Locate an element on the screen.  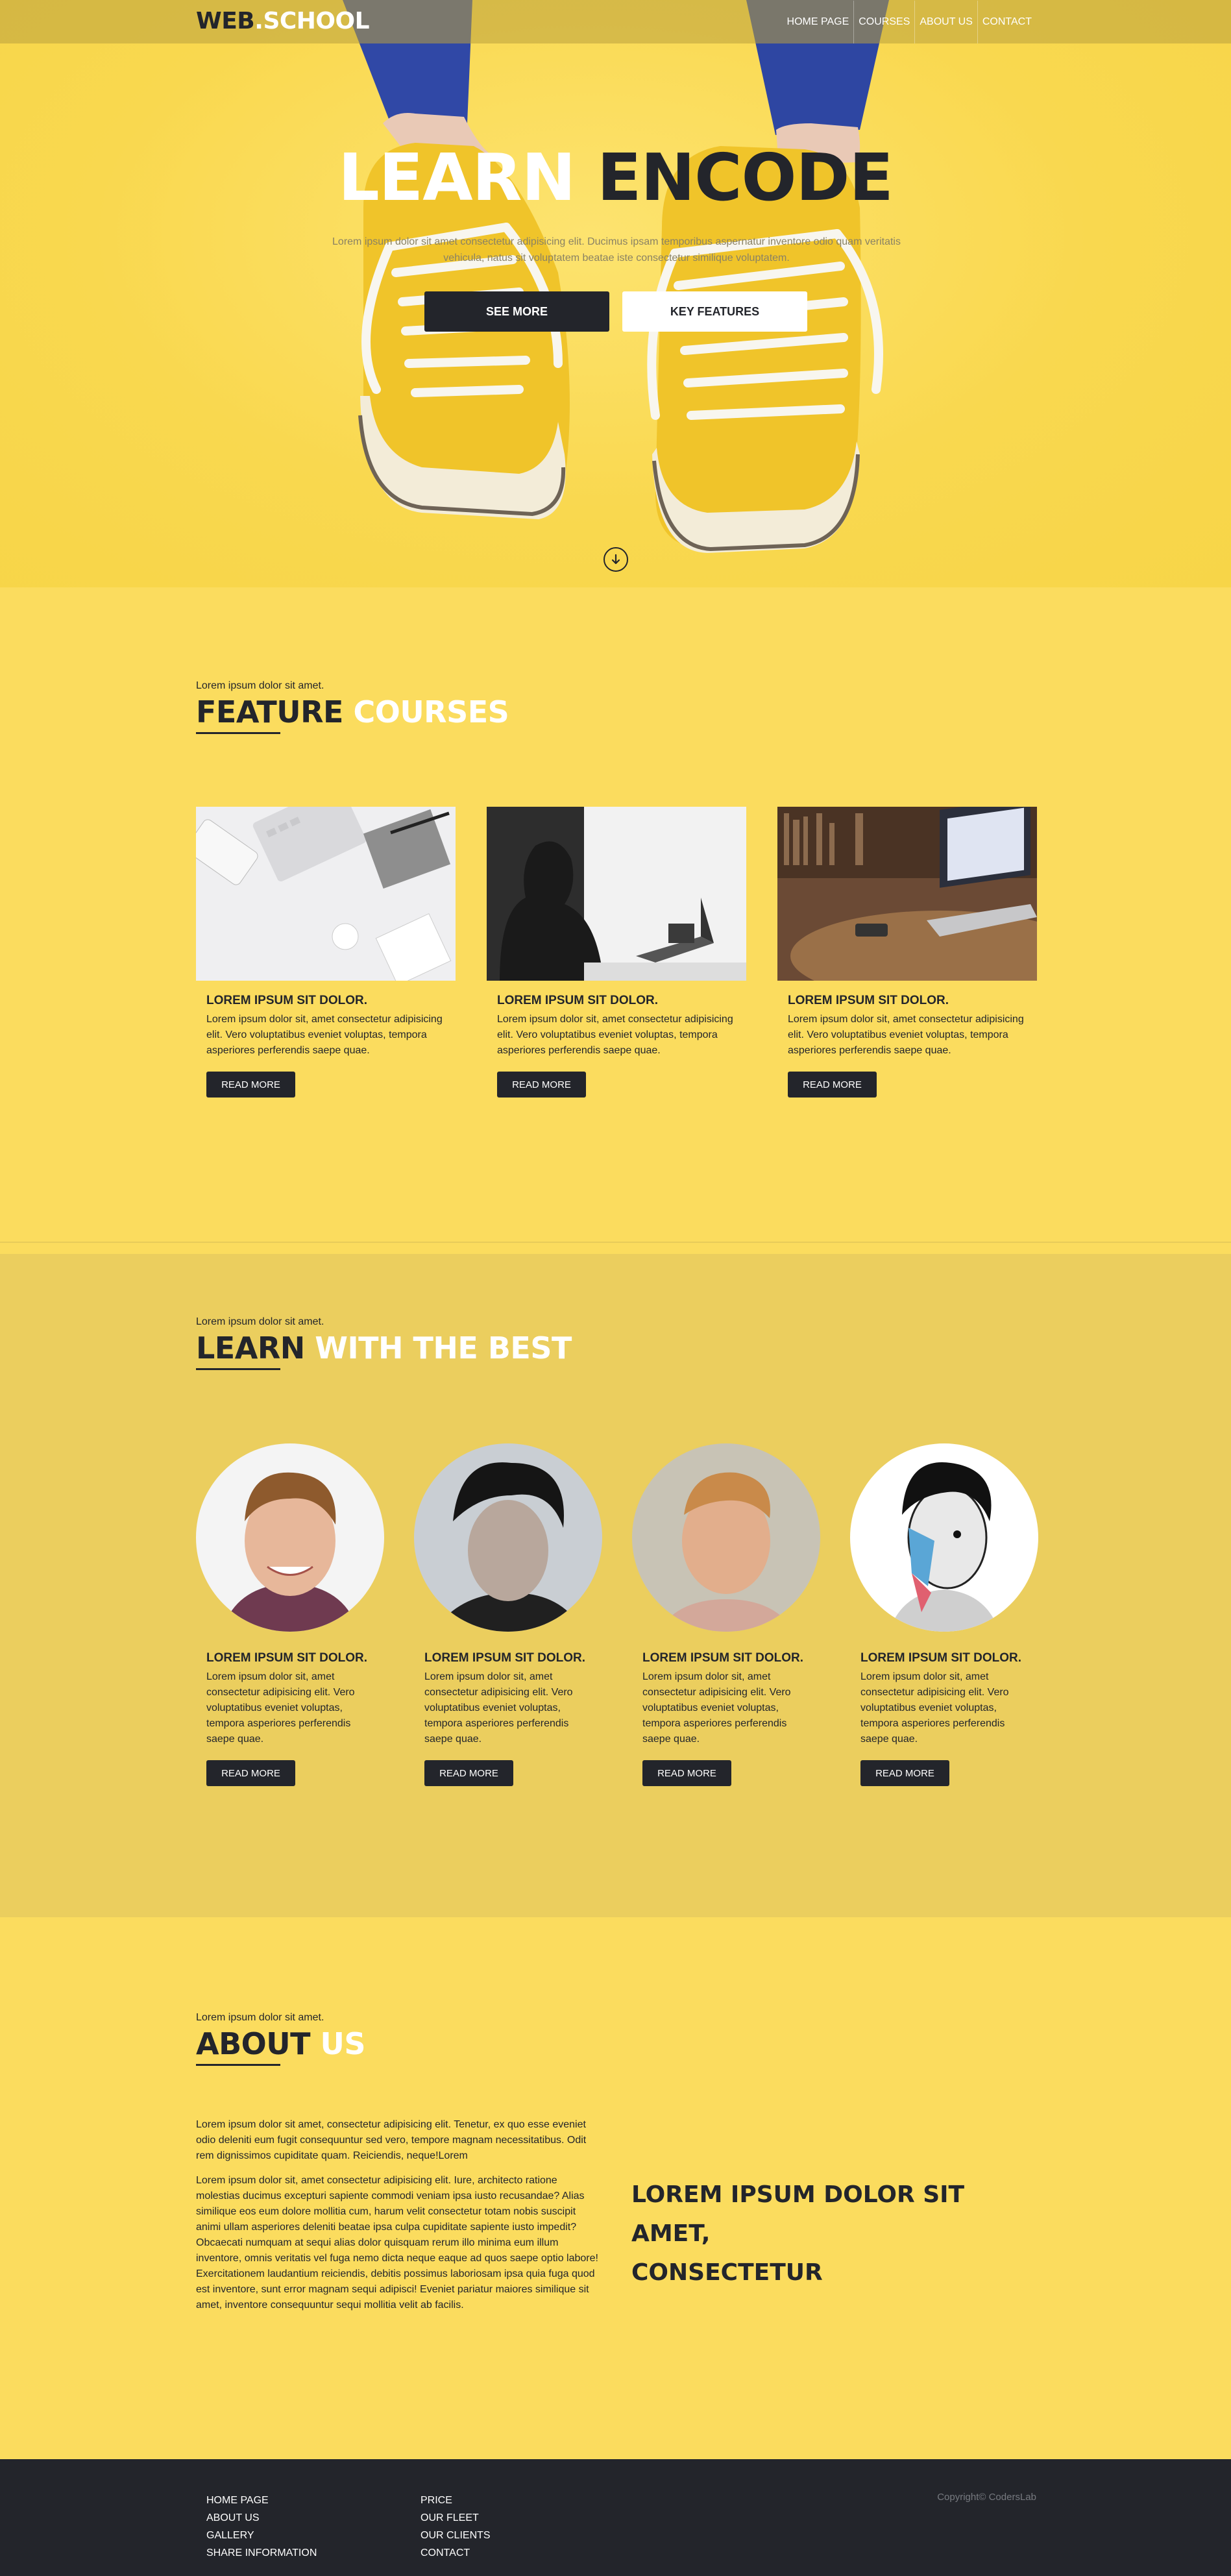
about-title-a: ABOUT is located at coordinates (254, 2043).